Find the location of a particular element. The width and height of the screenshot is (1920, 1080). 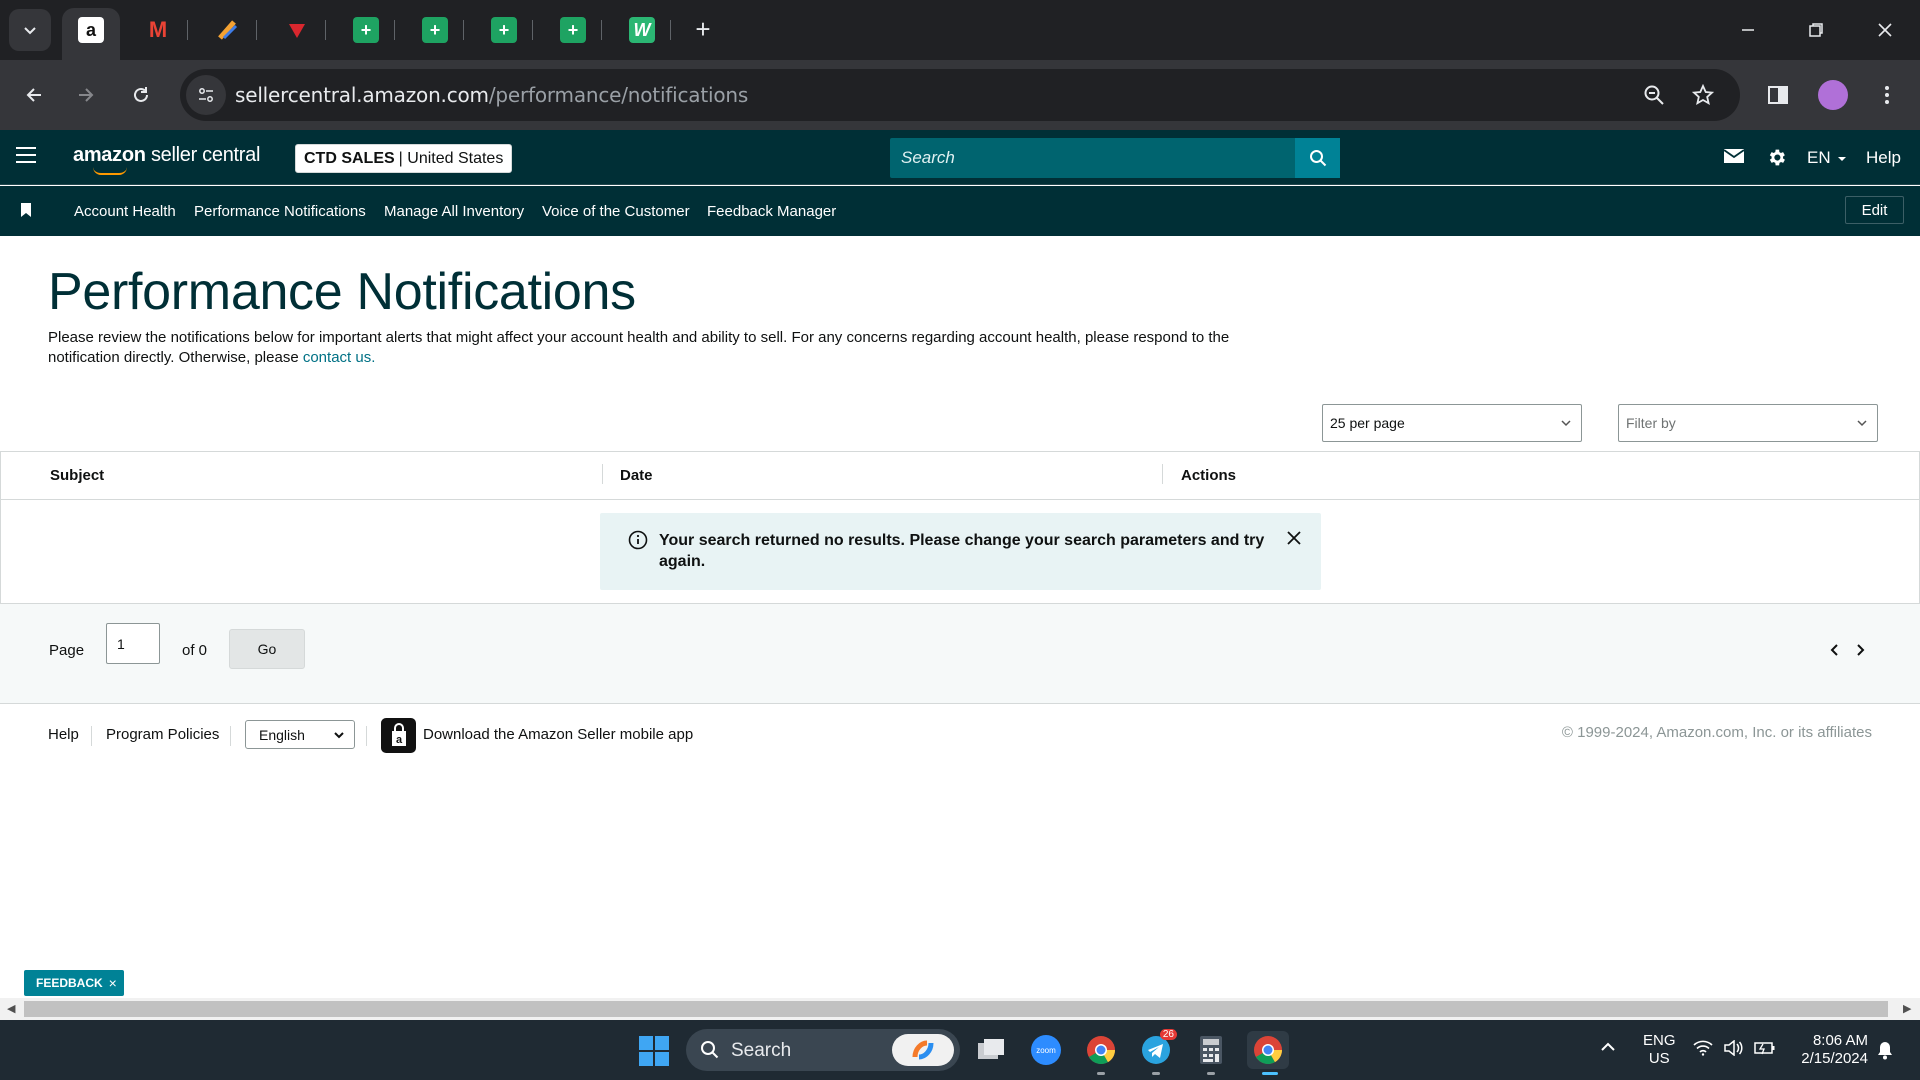

filter-by-select: Filter by is located at coordinates (1748, 423).